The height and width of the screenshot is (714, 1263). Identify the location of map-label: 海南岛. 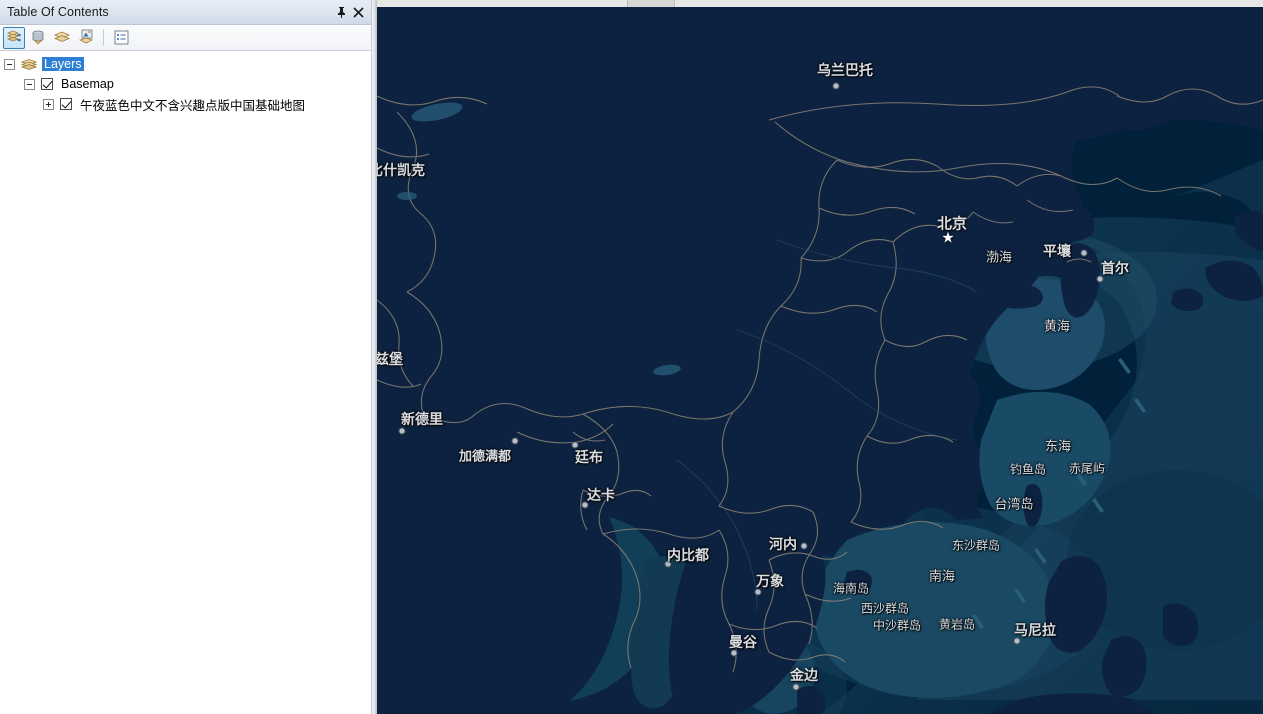
(851, 588).